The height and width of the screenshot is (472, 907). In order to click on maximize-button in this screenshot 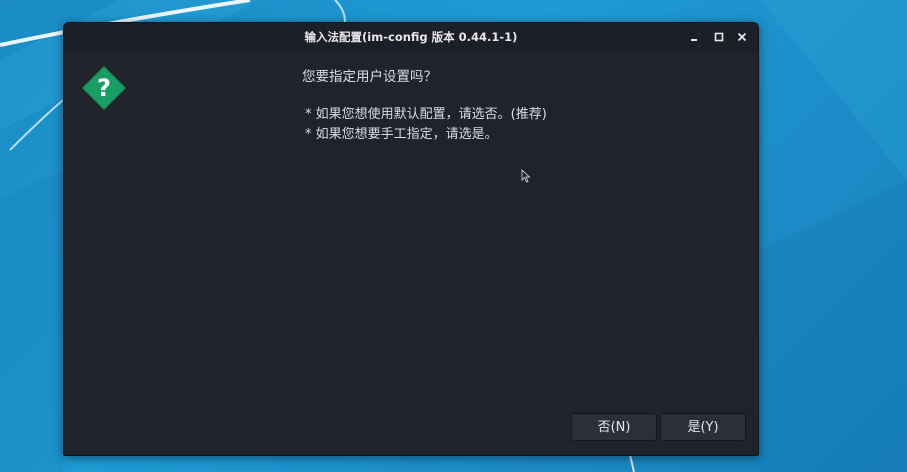, I will do `click(719, 37)`.